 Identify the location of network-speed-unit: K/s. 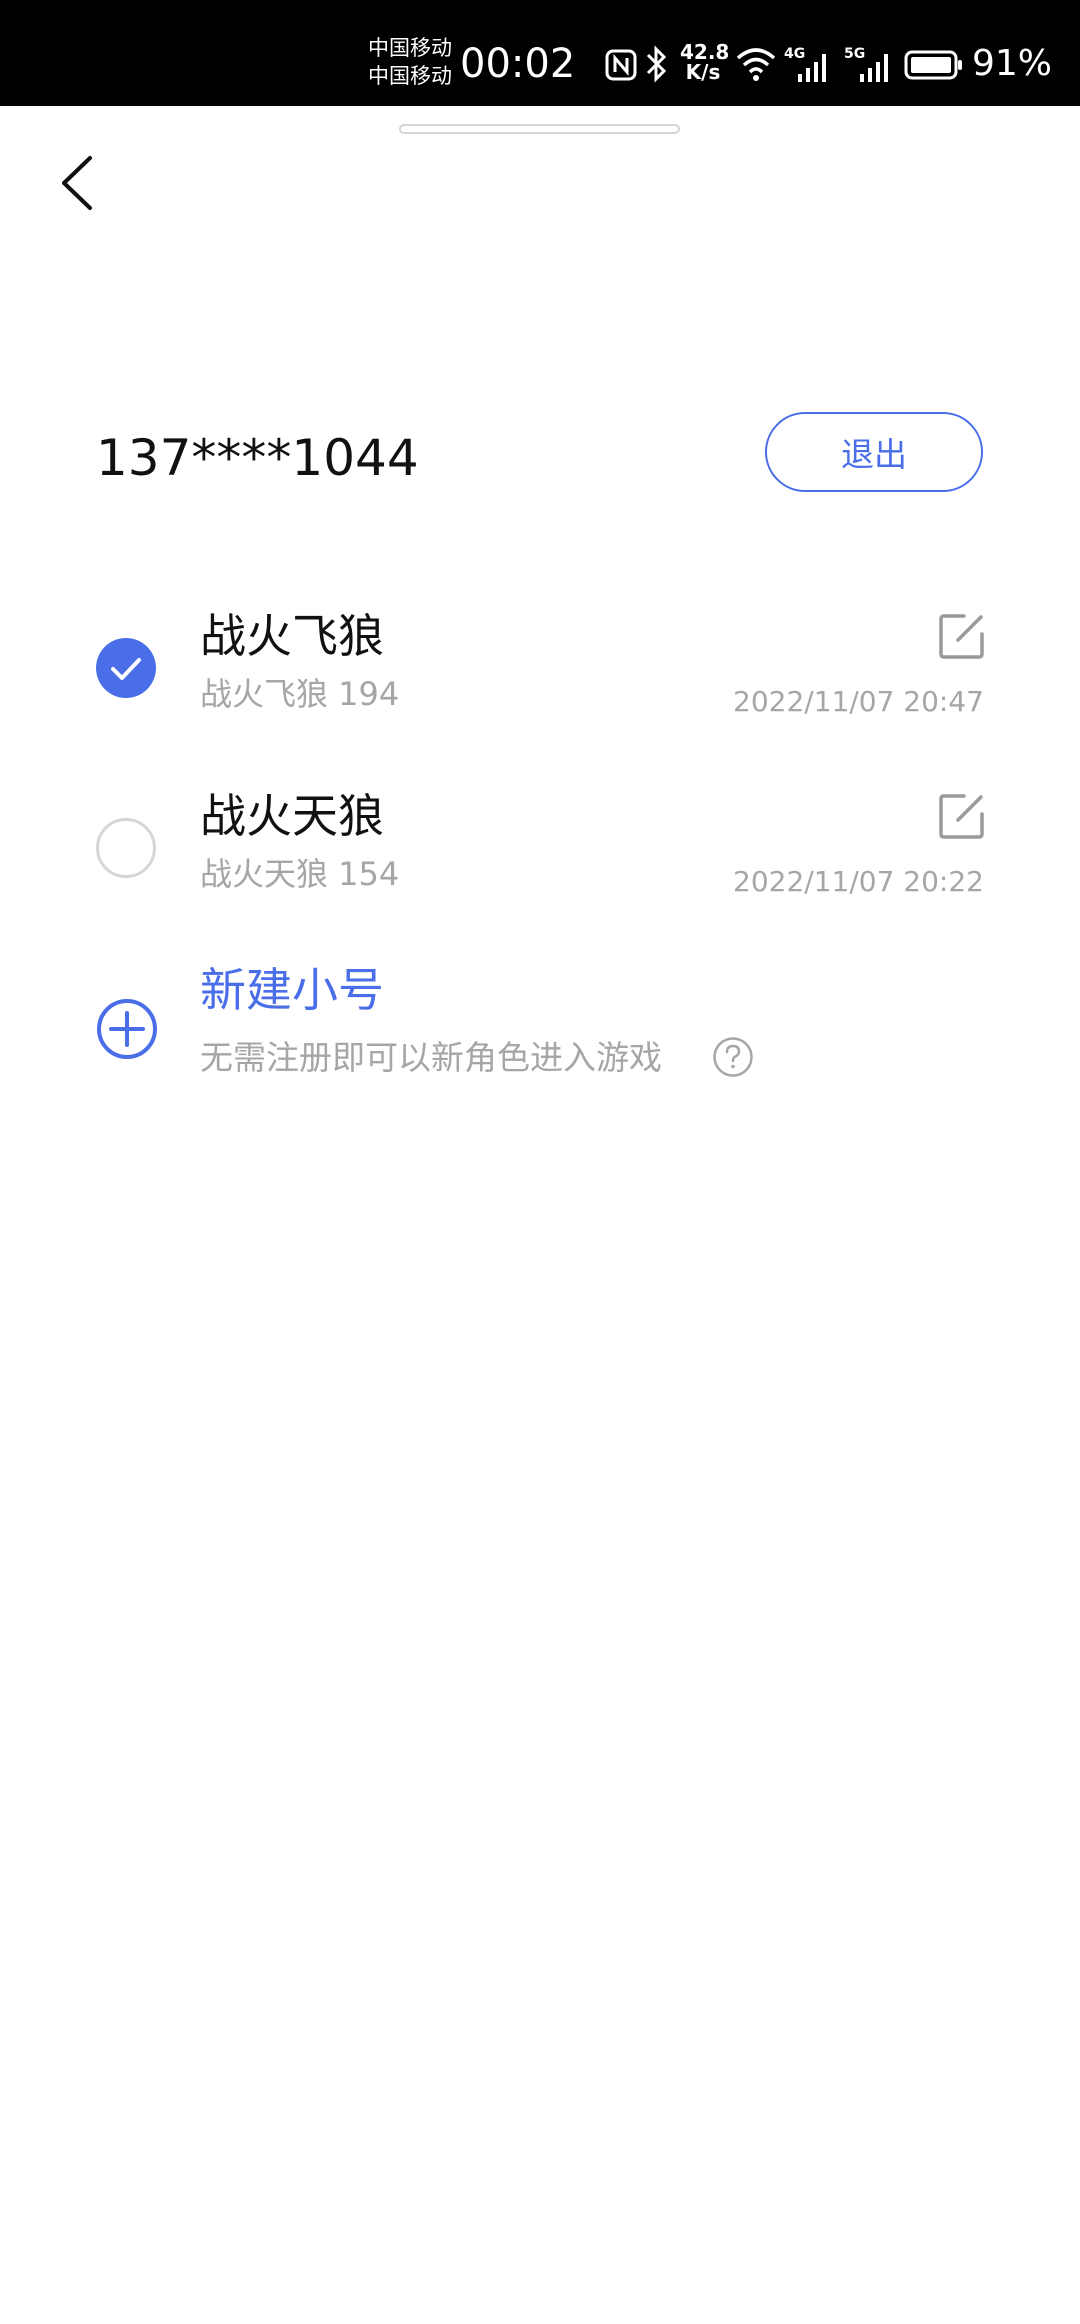
(703, 72).